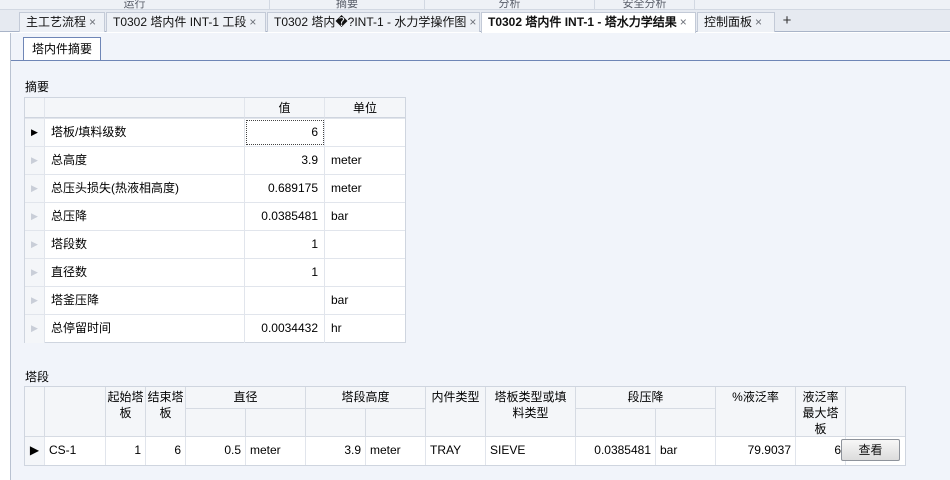  Describe the element at coordinates (216, 451) in the screenshot. I see `section-diameter: 0.5` at that location.